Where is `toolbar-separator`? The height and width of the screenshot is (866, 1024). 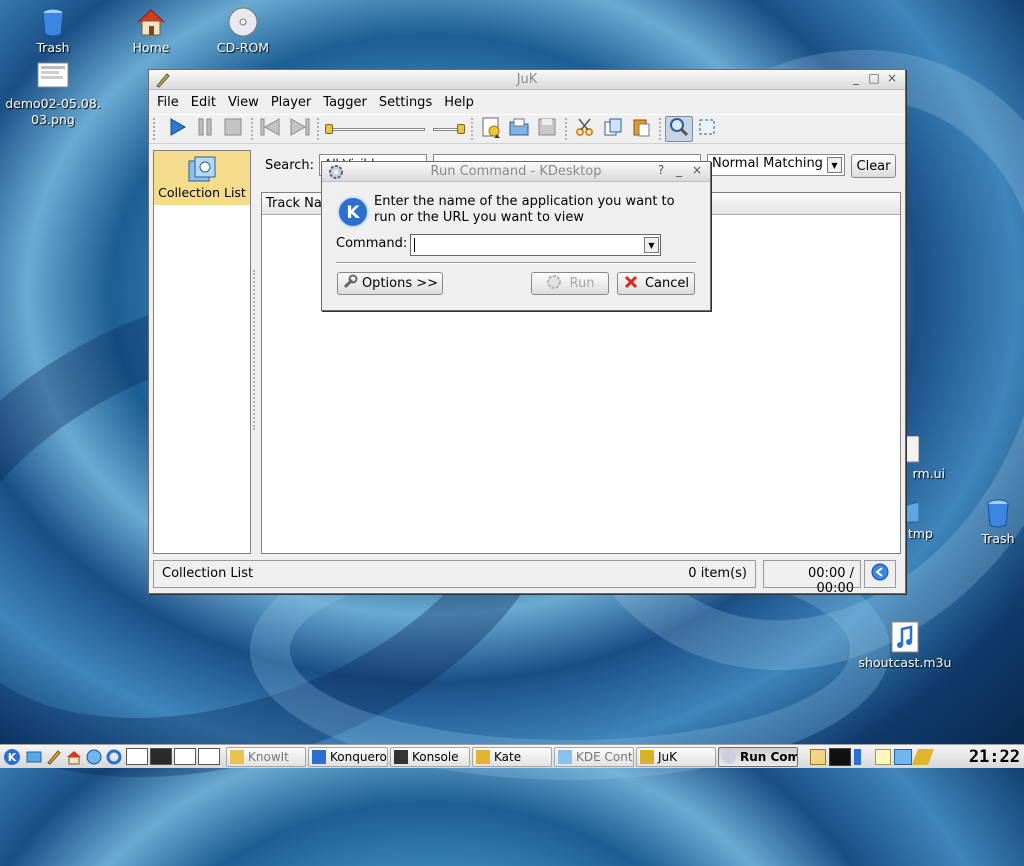 toolbar-separator is located at coordinates (318, 129).